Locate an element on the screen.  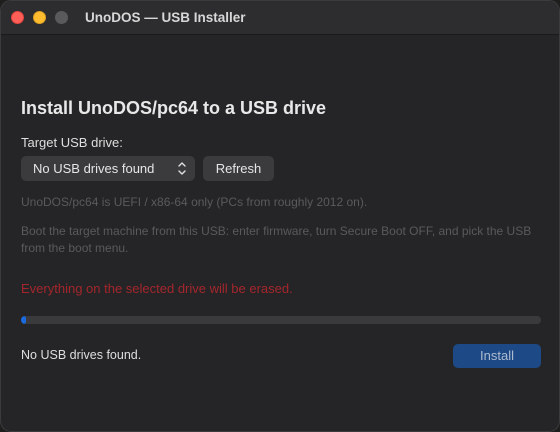
progress-bar is located at coordinates (281, 320).